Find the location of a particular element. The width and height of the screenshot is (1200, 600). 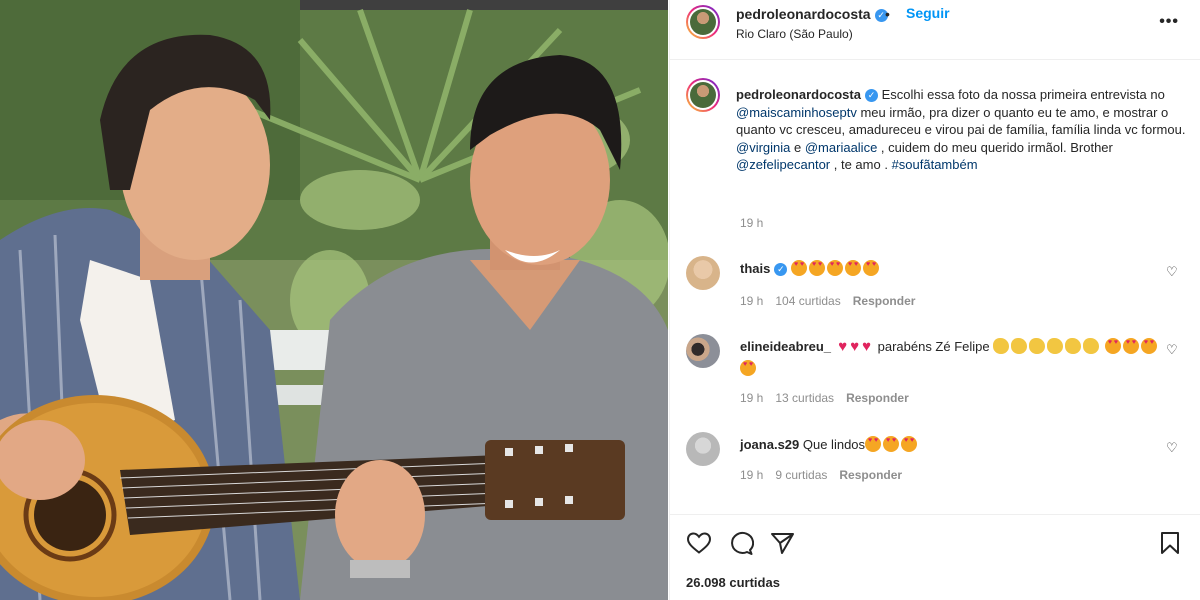

comment-text: thais ✓ is located at coordinates (955, 269).